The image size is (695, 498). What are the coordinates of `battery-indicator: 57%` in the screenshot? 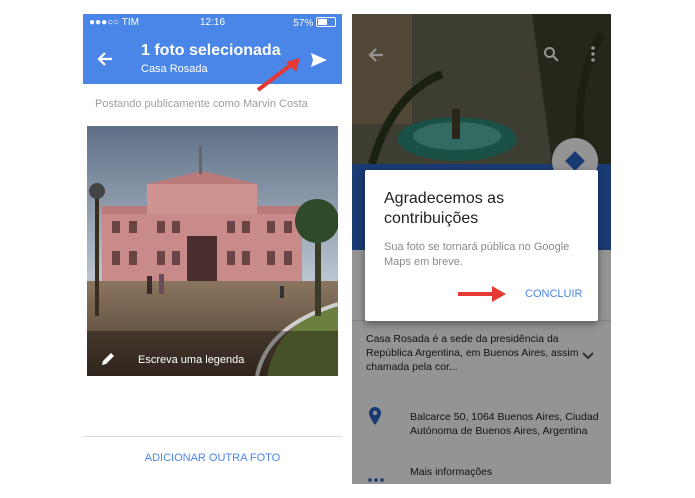 It's located at (314, 23).